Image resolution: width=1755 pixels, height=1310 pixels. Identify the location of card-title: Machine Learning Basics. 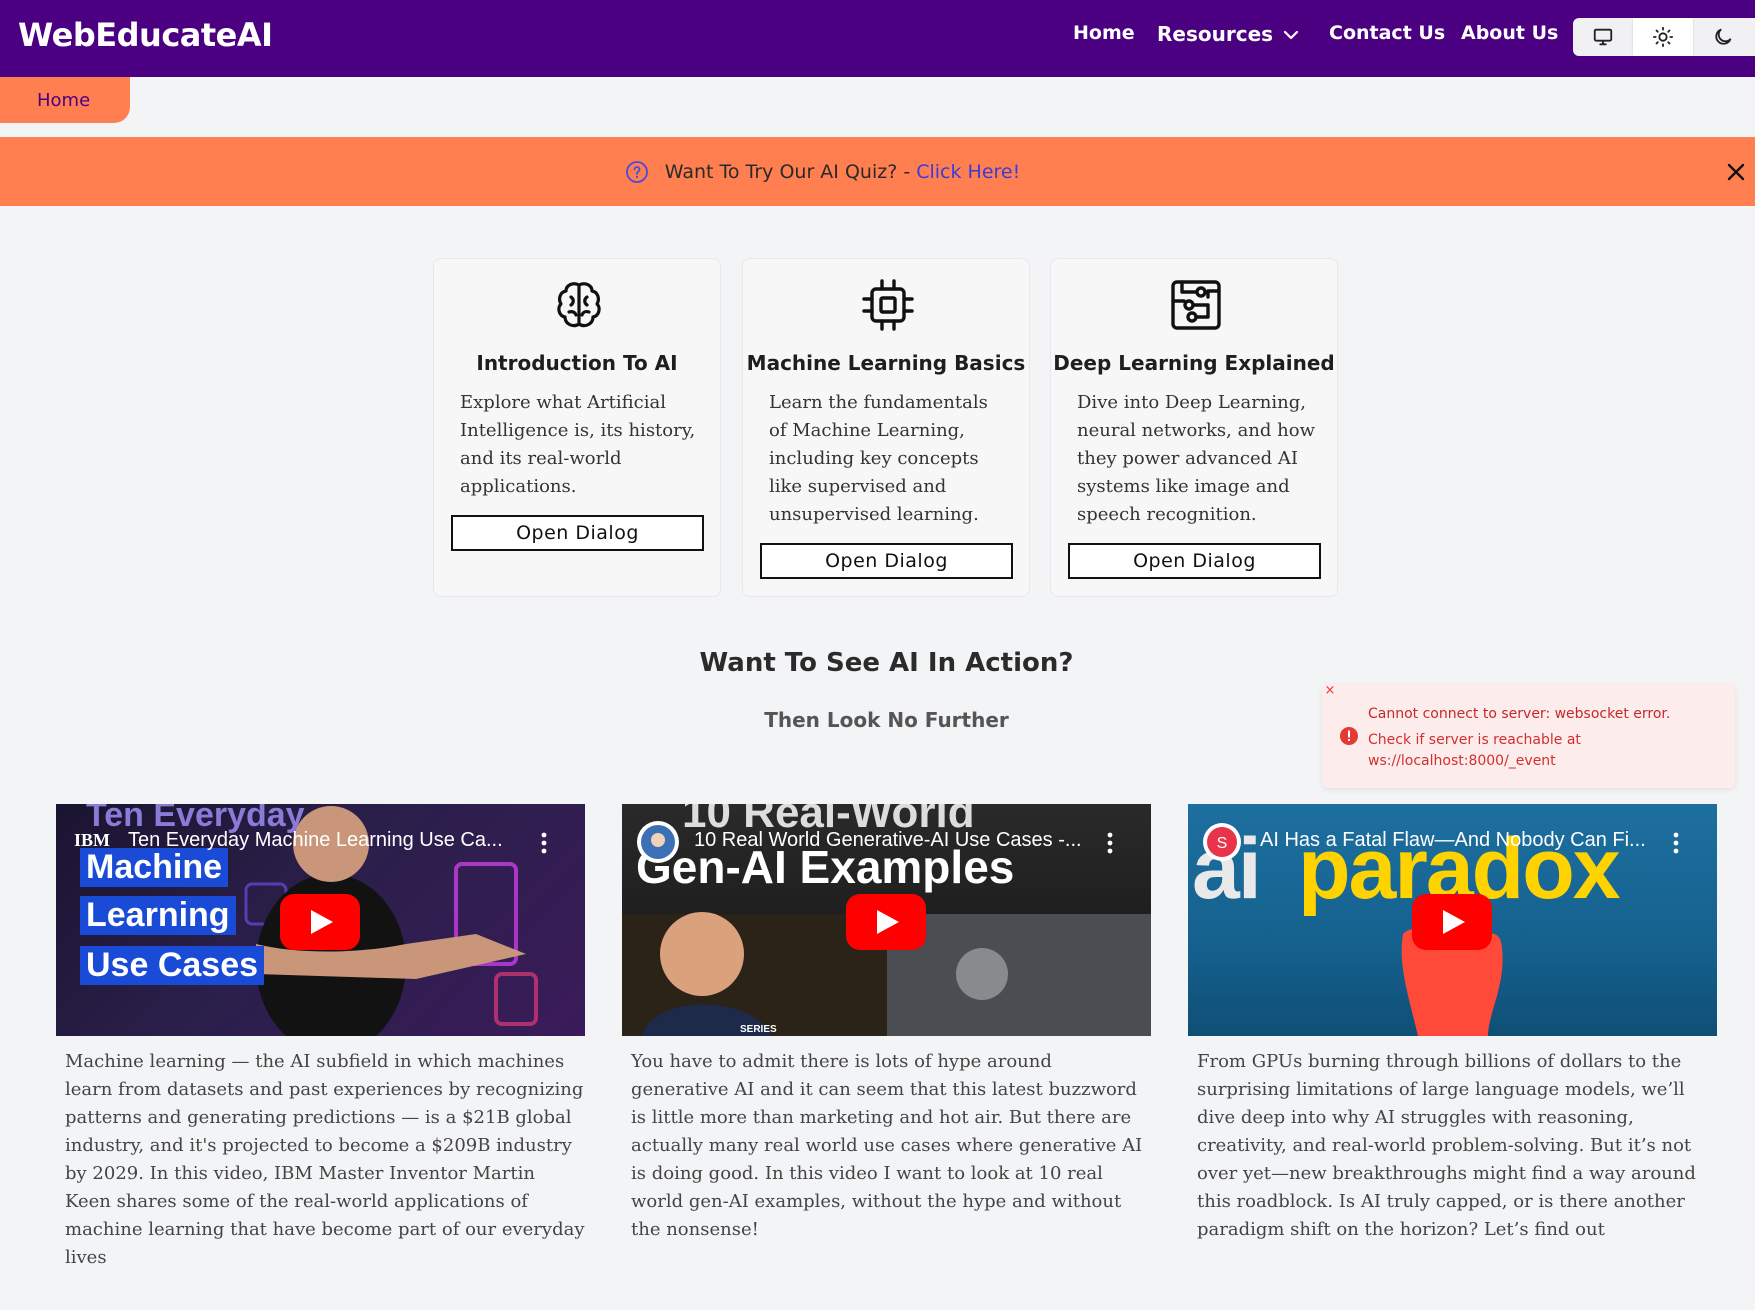
(886, 363).